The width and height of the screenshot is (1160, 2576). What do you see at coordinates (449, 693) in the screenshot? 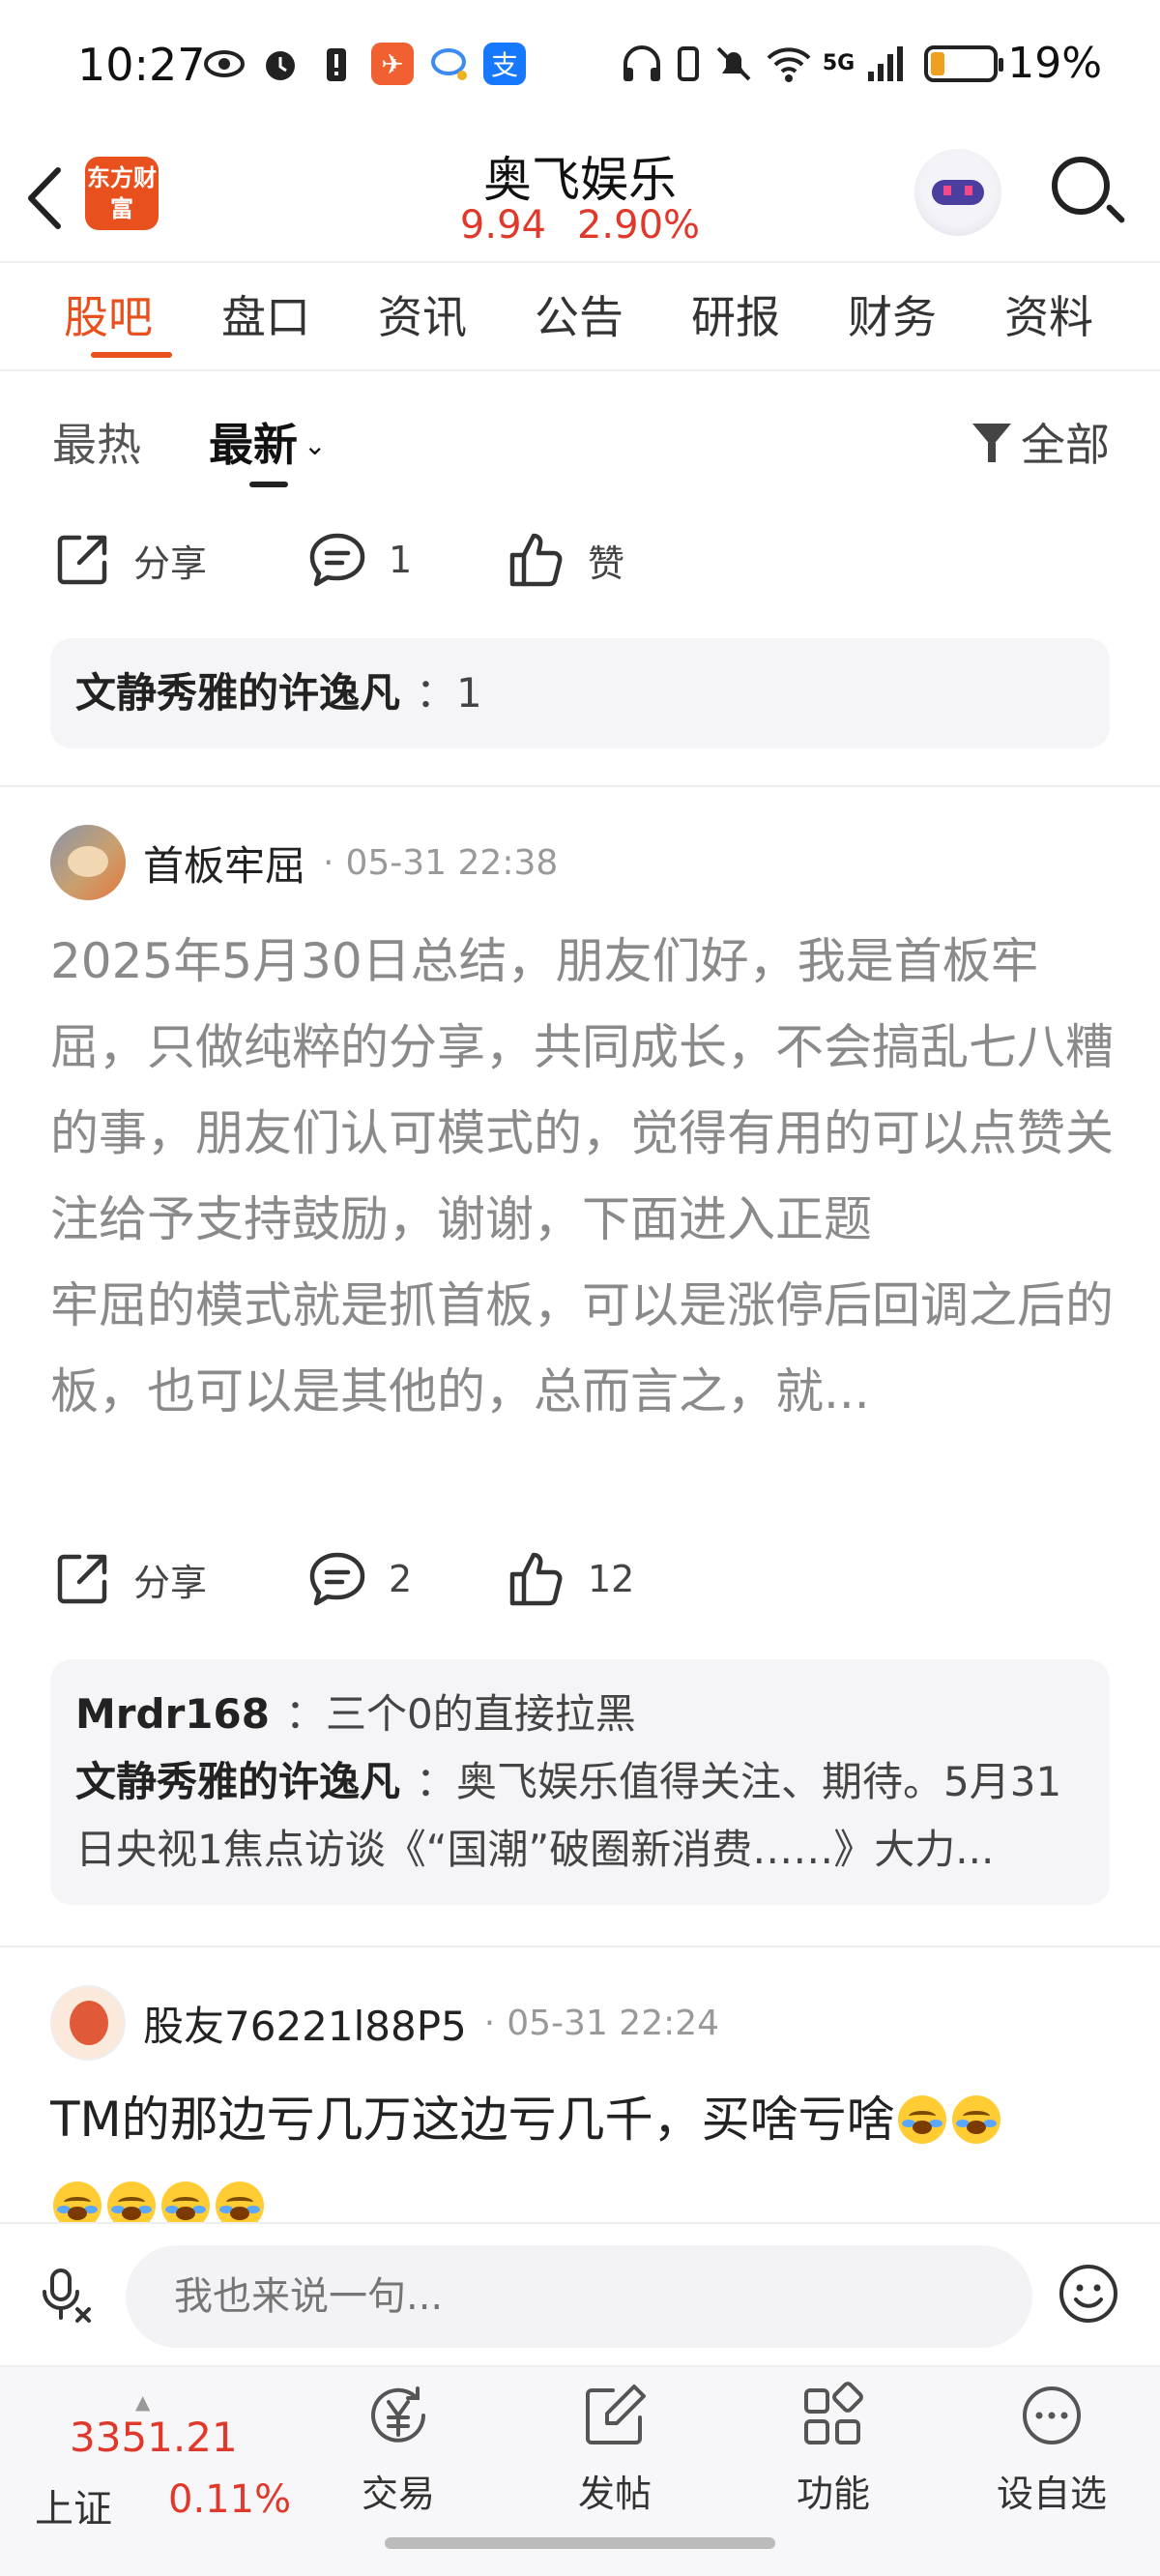
I see `reply-text: ：1` at bounding box center [449, 693].